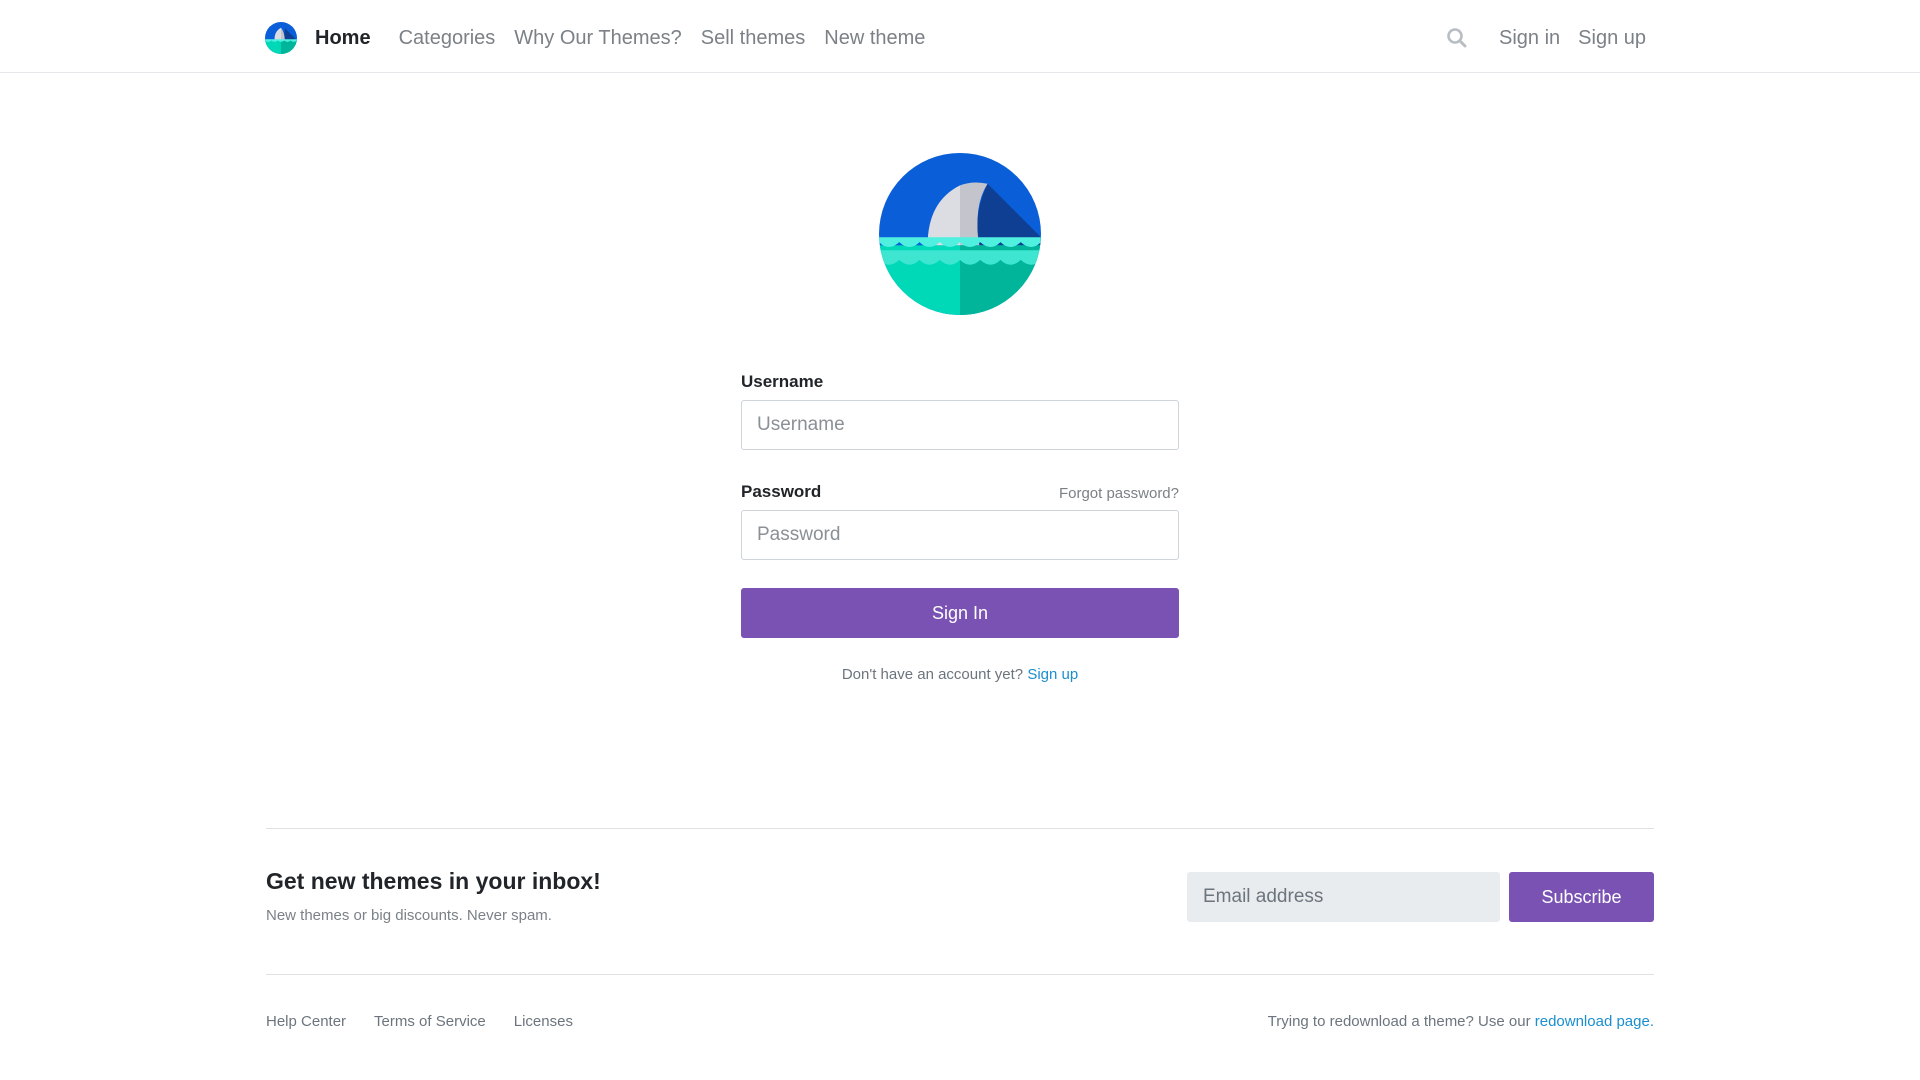  What do you see at coordinates (932, 674) in the screenshot?
I see `no-account-text: Don't have an account yet?` at bounding box center [932, 674].